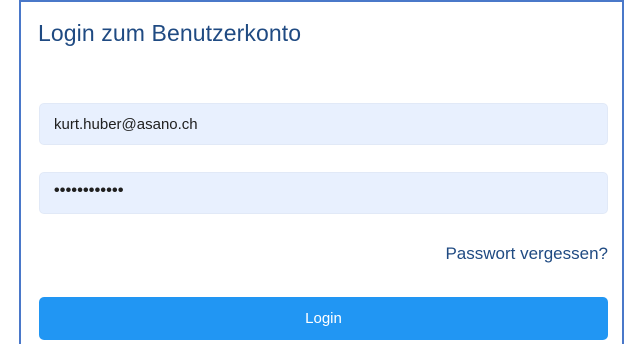 The width and height of the screenshot is (626, 344). Describe the element at coordinates (126, 124) in the screenshot. I see `email-field-value: kurt.huber@asano.ch` at that location.